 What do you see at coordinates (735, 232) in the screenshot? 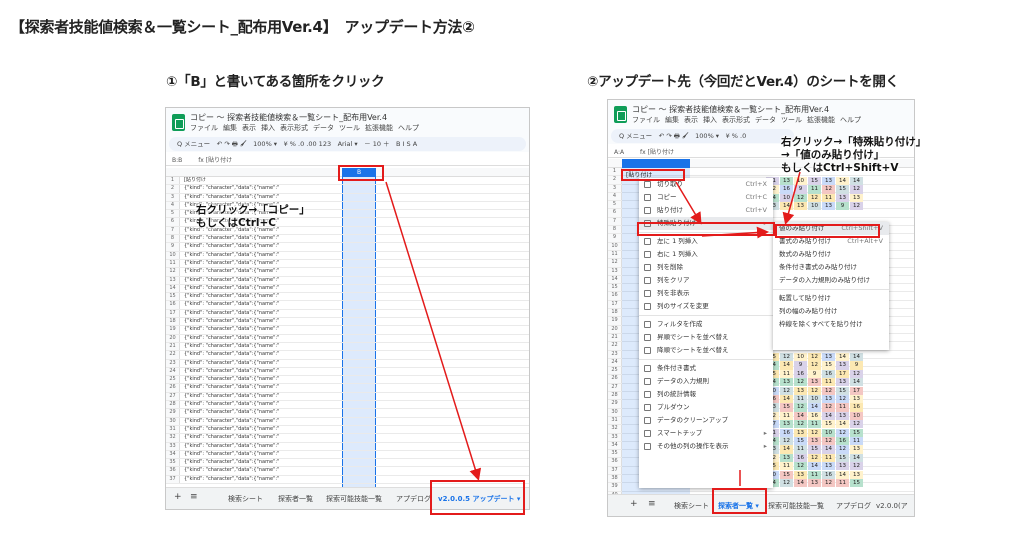
I see `arrow-to-submenu` at bounding box center [735, 232].